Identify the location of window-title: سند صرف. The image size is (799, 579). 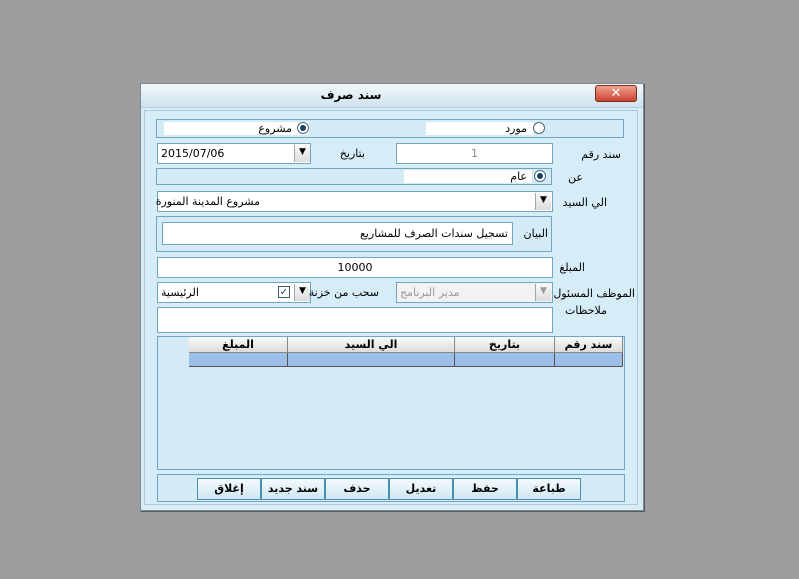
(351, 95).